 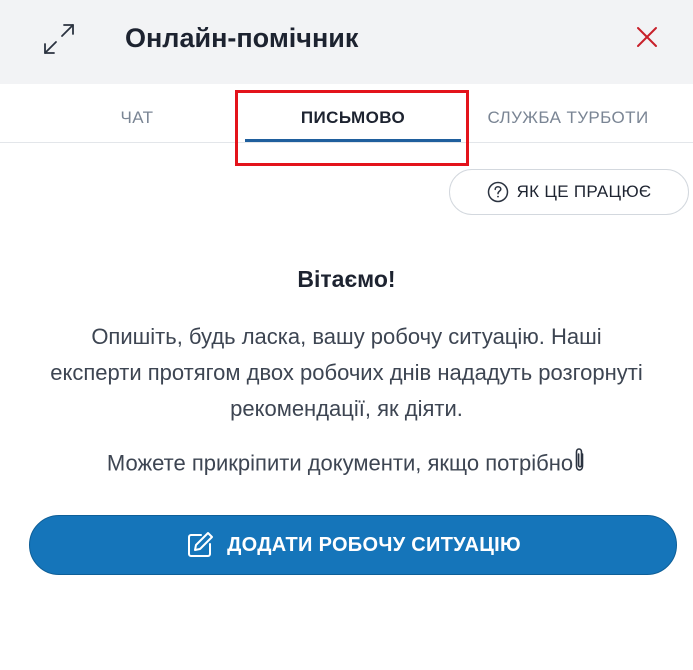 What do you see at coordinates (353, 113) in the screenshot?
I see `tab-written: ПИСЬМОВО` at bounding box center [353, 113].